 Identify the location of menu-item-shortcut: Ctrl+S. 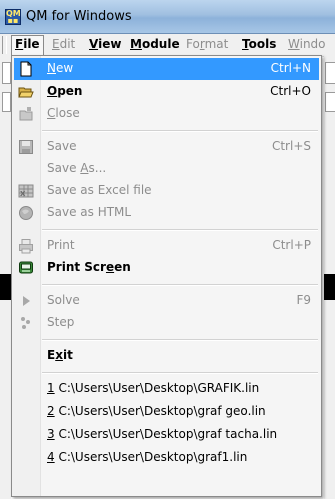
(291, 146).